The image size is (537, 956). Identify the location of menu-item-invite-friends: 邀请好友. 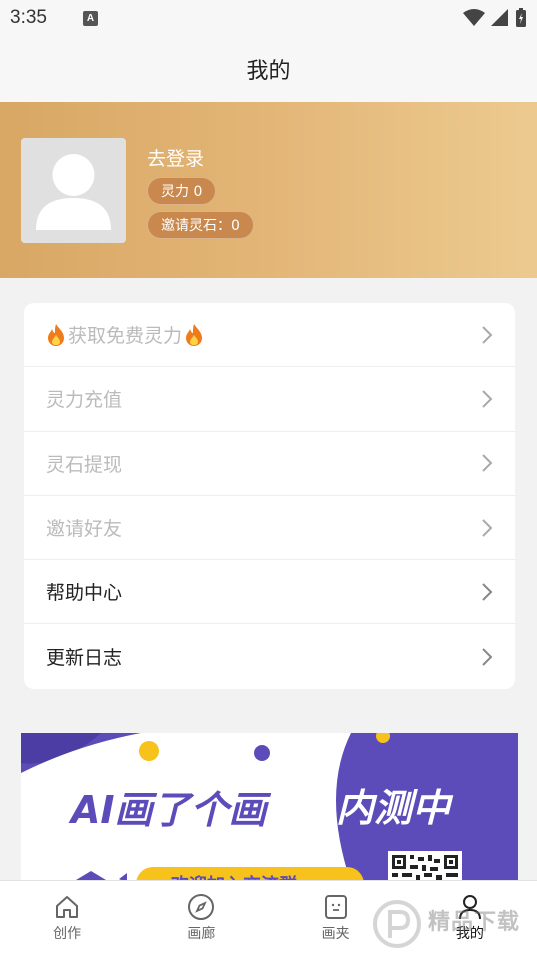
(269, 528).